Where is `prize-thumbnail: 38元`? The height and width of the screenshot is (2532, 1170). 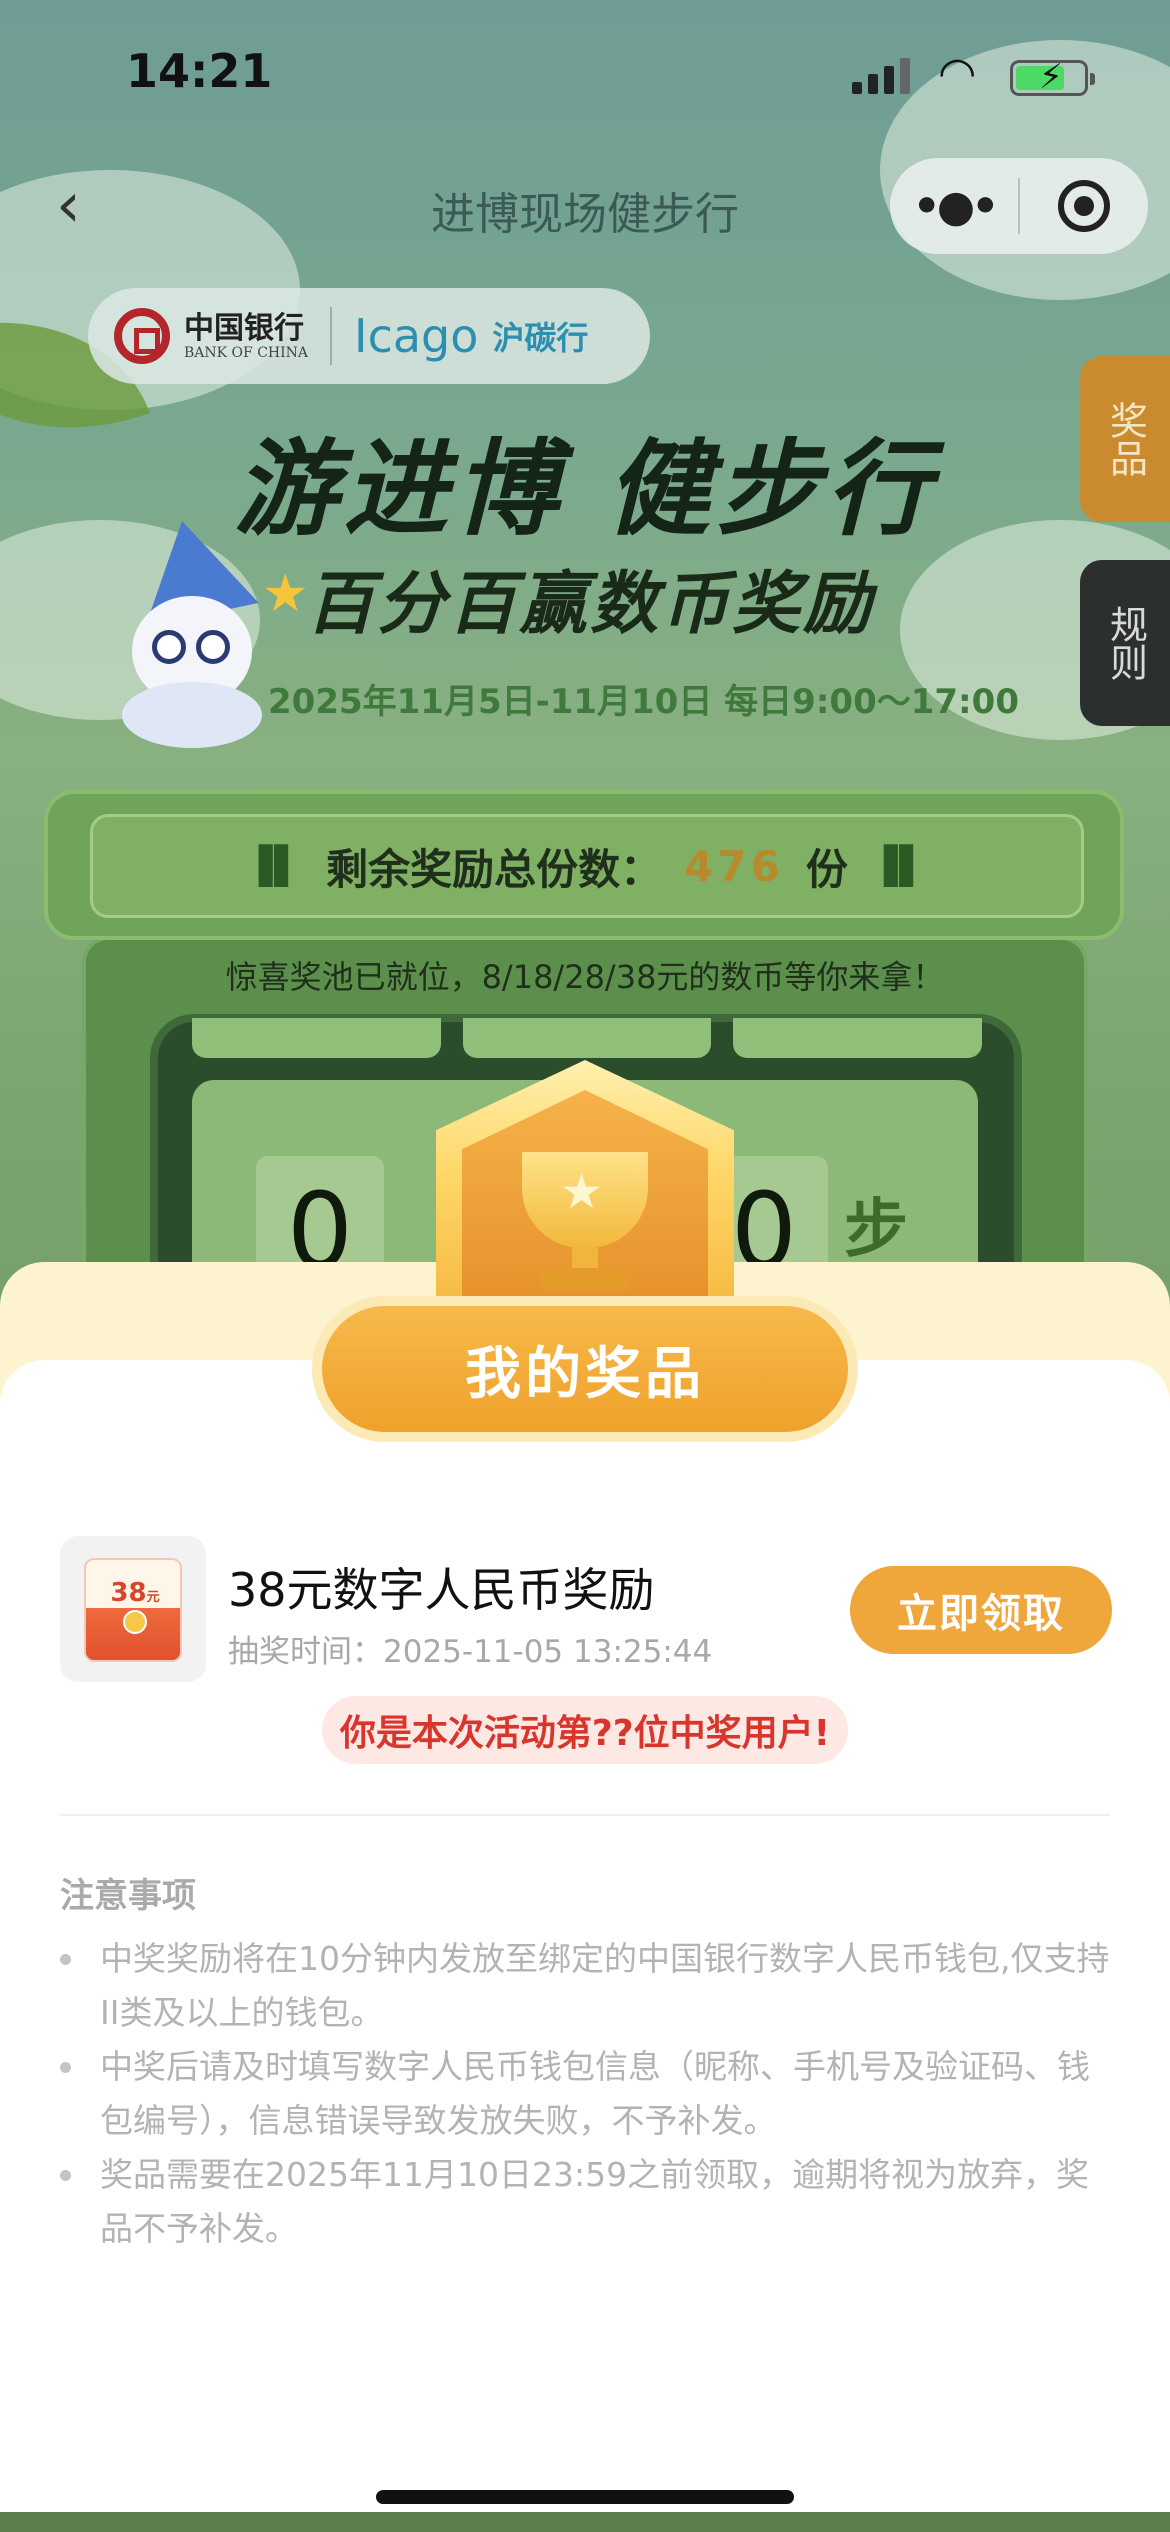
prize-thumbnail: 38元 is located at coordinates (133, 1609).